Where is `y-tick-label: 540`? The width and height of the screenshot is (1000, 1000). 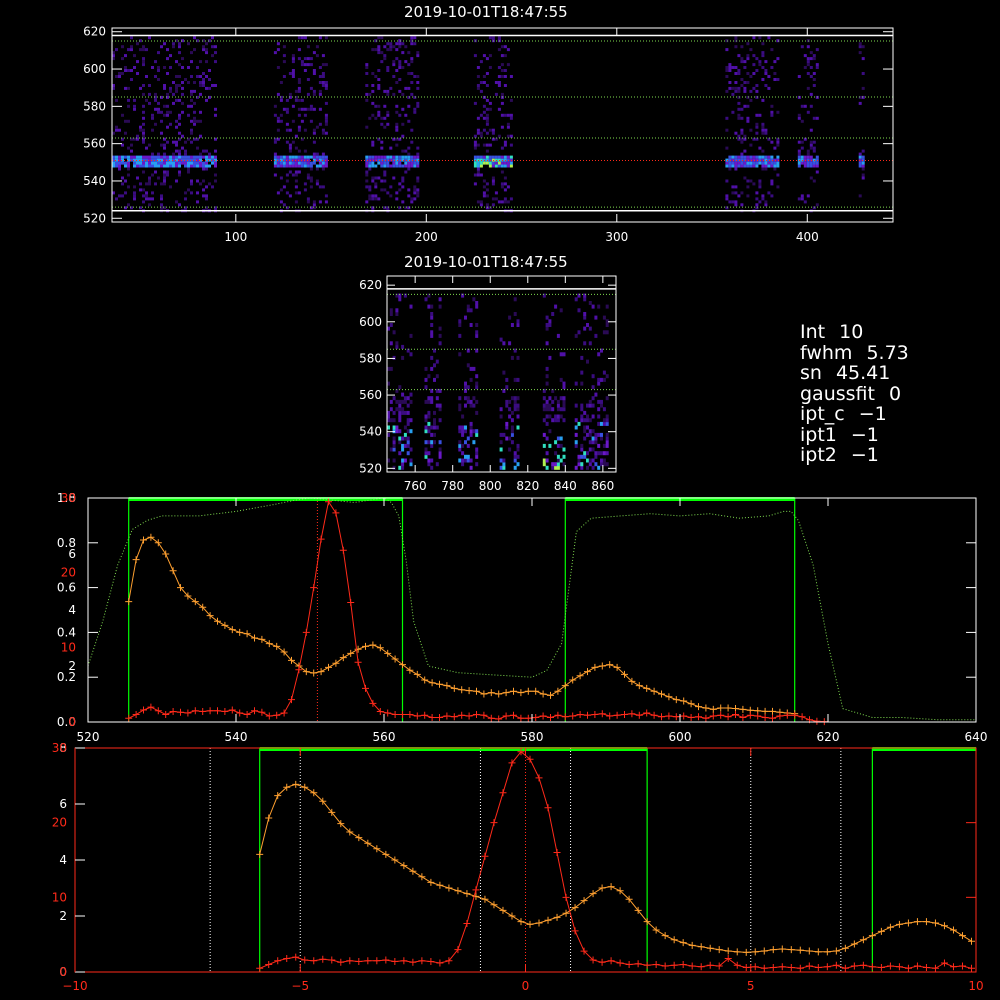 y-tick-label: 540 is located at coordinates (94, 181).